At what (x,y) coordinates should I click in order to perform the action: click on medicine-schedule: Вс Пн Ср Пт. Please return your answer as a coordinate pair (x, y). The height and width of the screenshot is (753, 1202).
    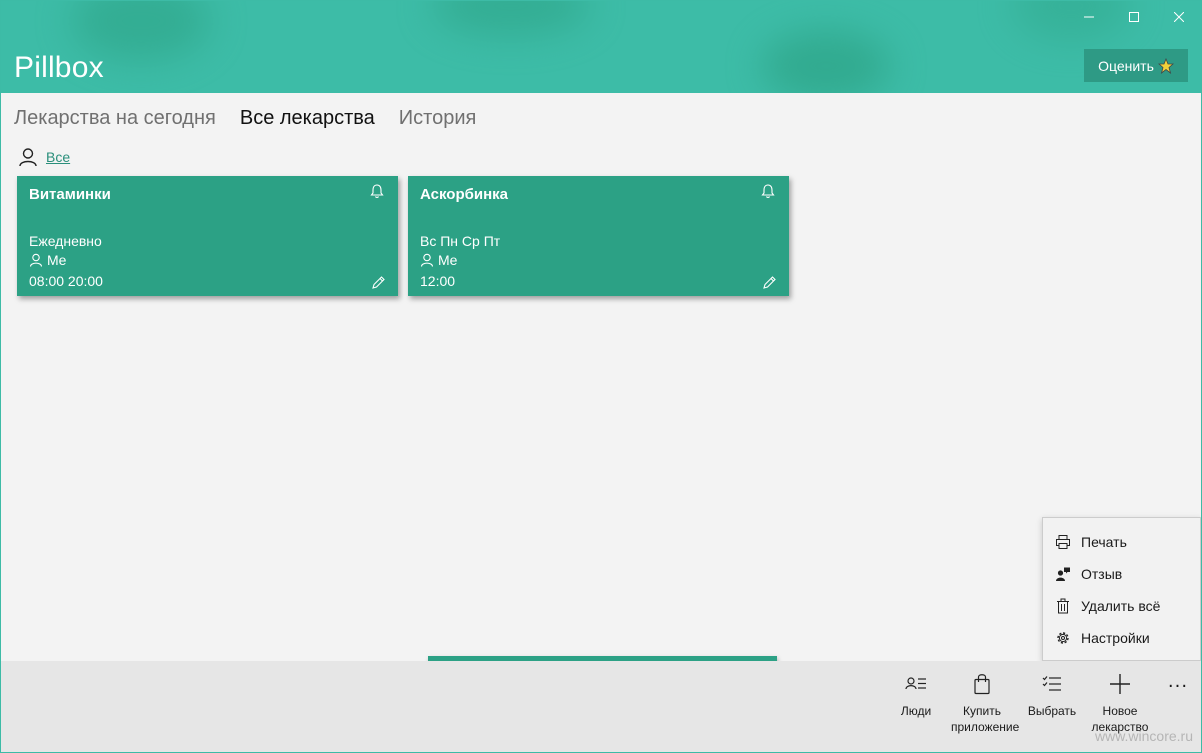
    Looking at the image, I should click on (460, 241).